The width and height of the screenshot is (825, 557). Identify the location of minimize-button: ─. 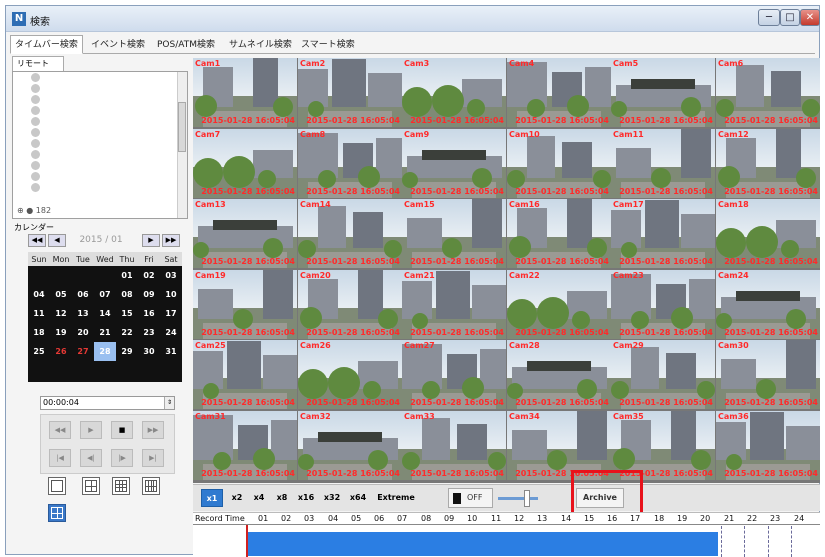
(769, 17).